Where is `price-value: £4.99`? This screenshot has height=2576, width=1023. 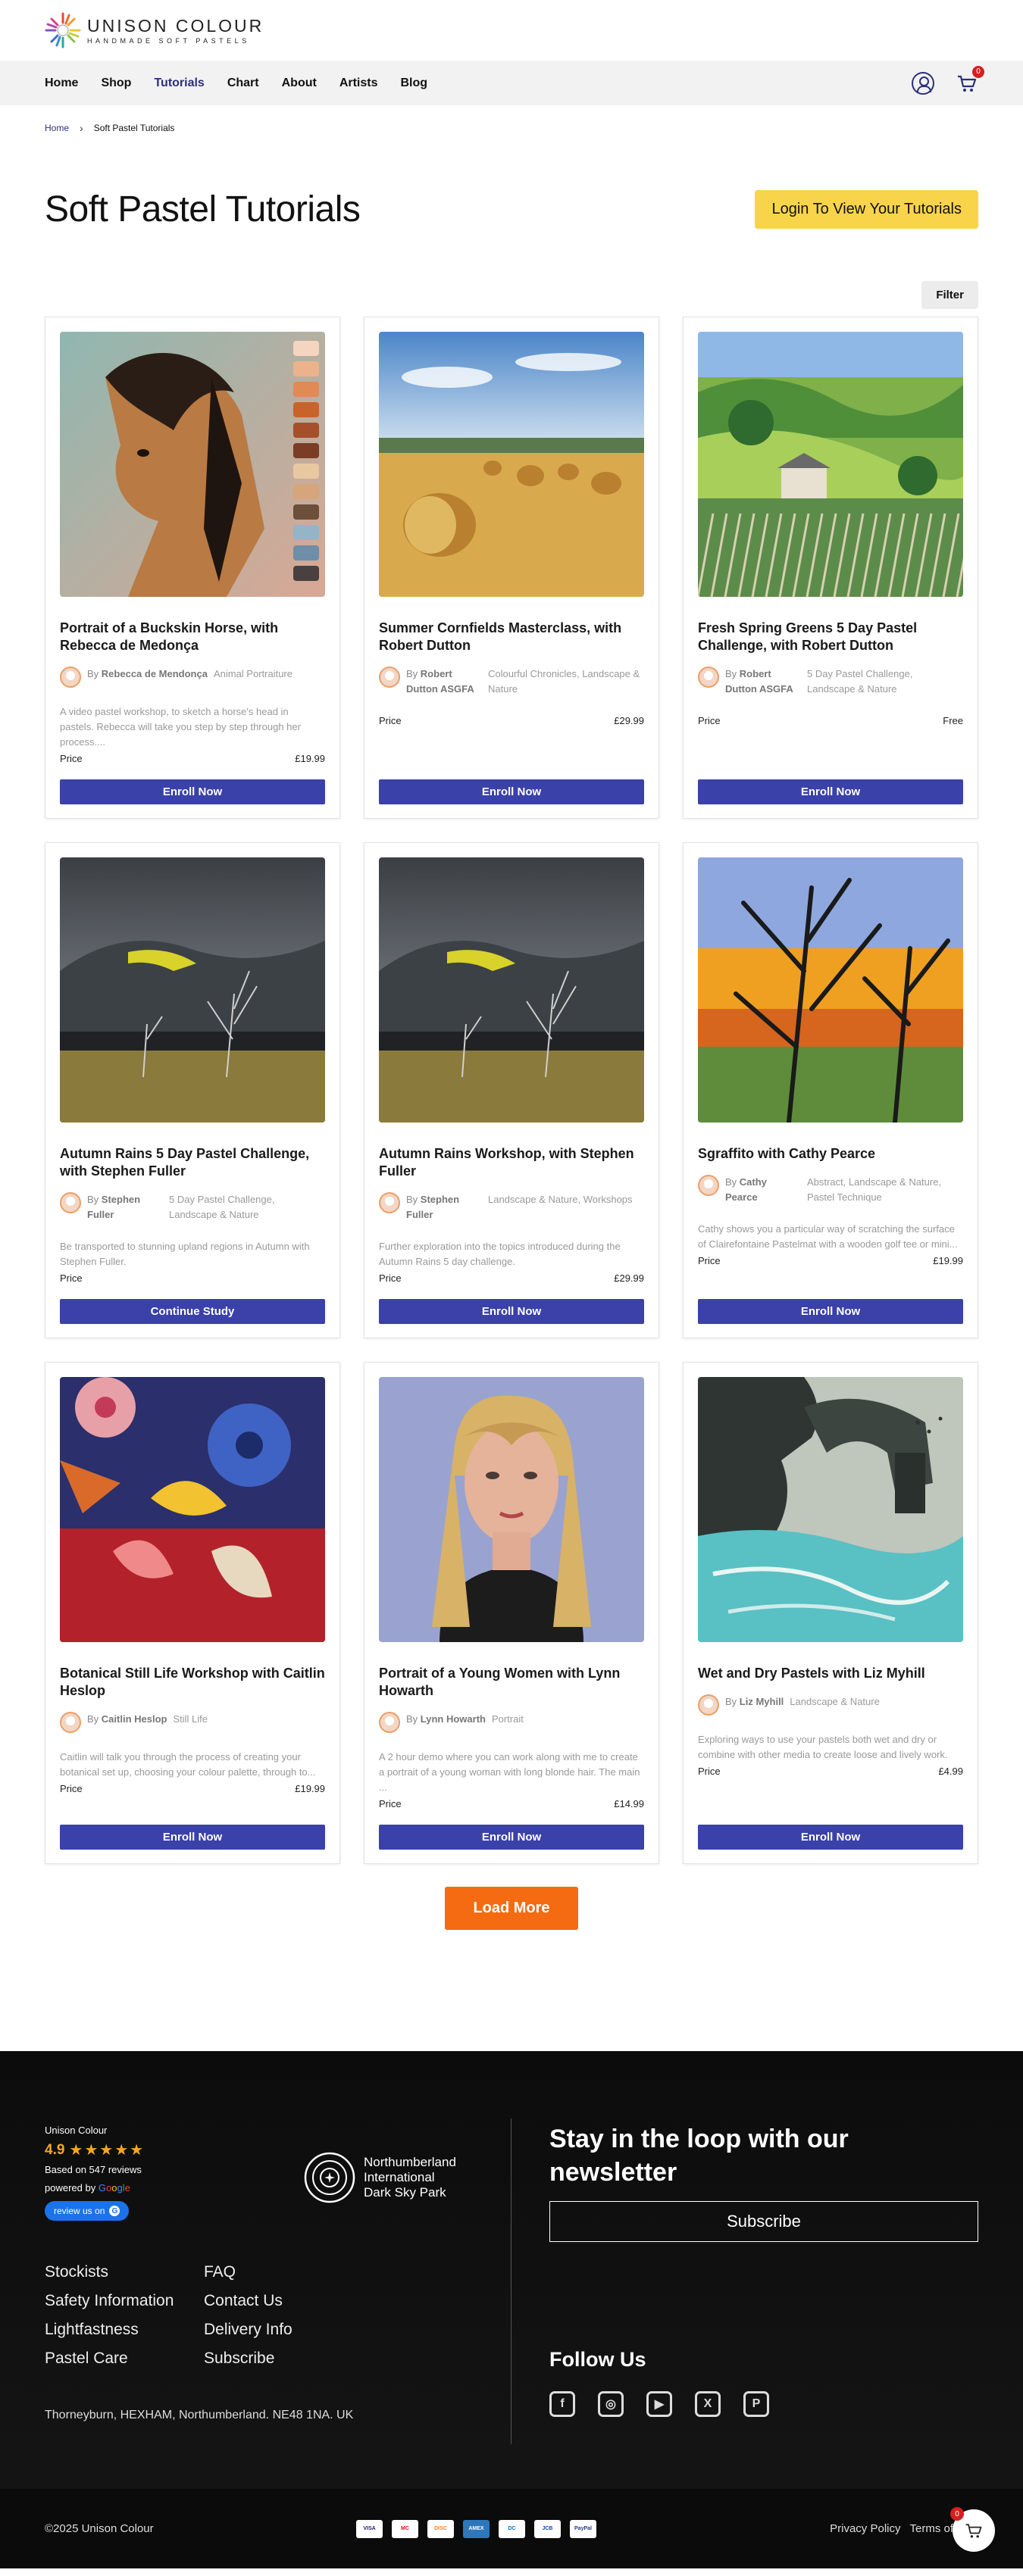 price-value: £4.99 is located at coordinates (950, 1771).